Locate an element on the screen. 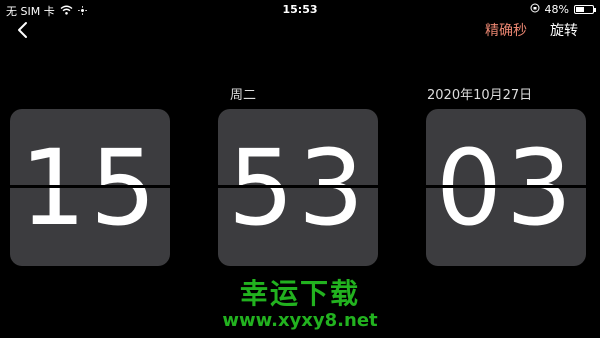  battery-icon is located at coordinates (585, 9).